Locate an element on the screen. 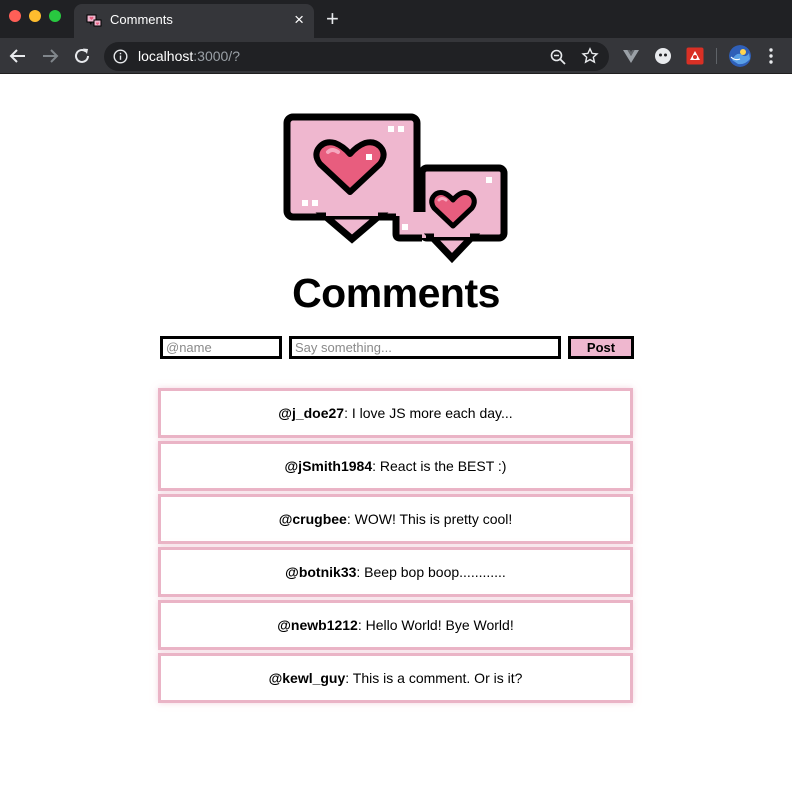 This screenshot has height=798, width=792. comment-item: @crugbee: WOW! This is pretty cool! is located at coordinates (395, 519).